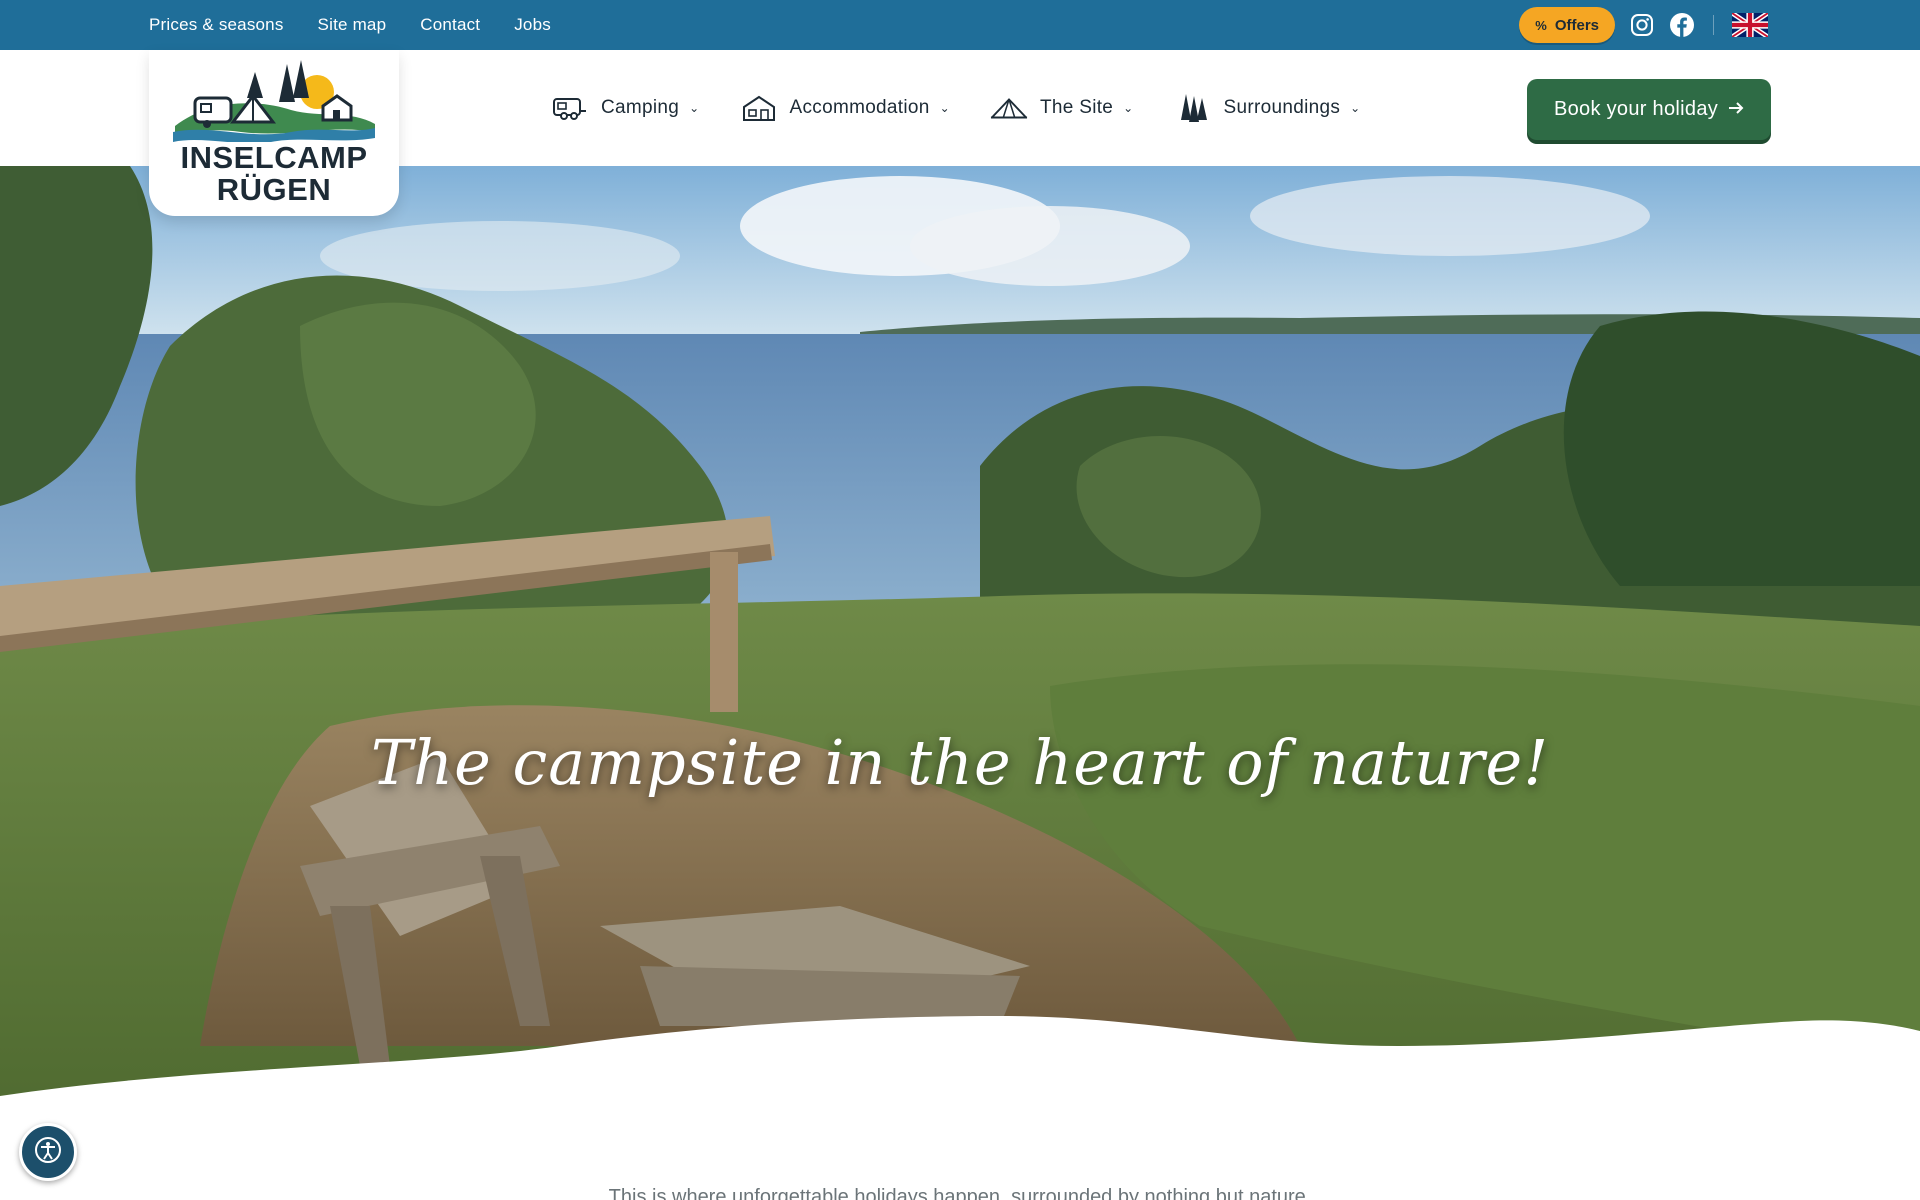  Describe the element at coordinates (1636, 109) in the screenshot. I see `book-holiday-label: Book your holiday` at that location.